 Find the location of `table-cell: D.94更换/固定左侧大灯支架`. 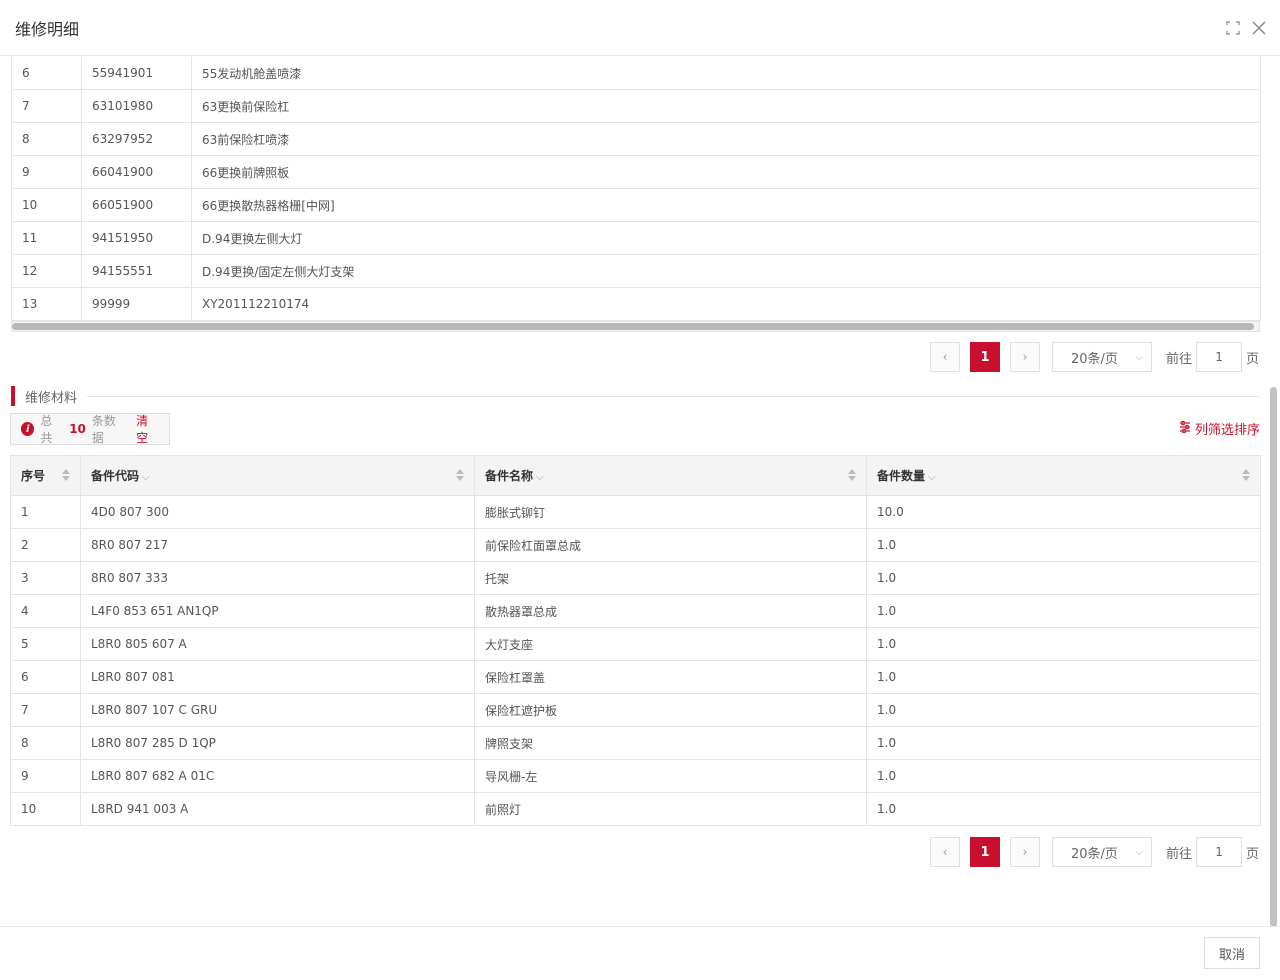

table-cell: D.94更换/固定左侧大灯支架 is located at coordinates (726, 271).